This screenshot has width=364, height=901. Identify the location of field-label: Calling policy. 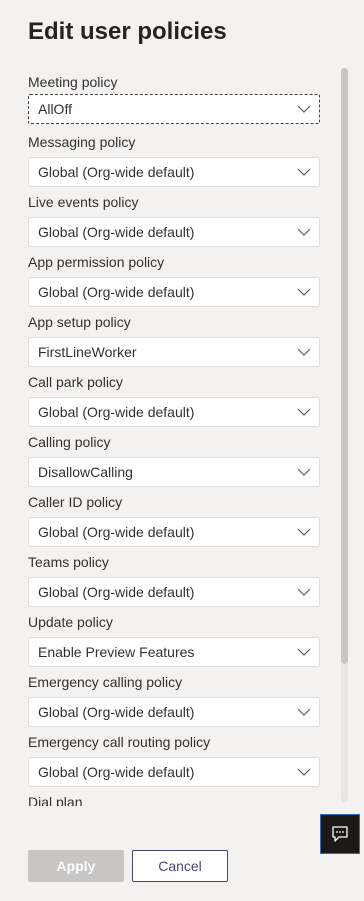
(69, 442).